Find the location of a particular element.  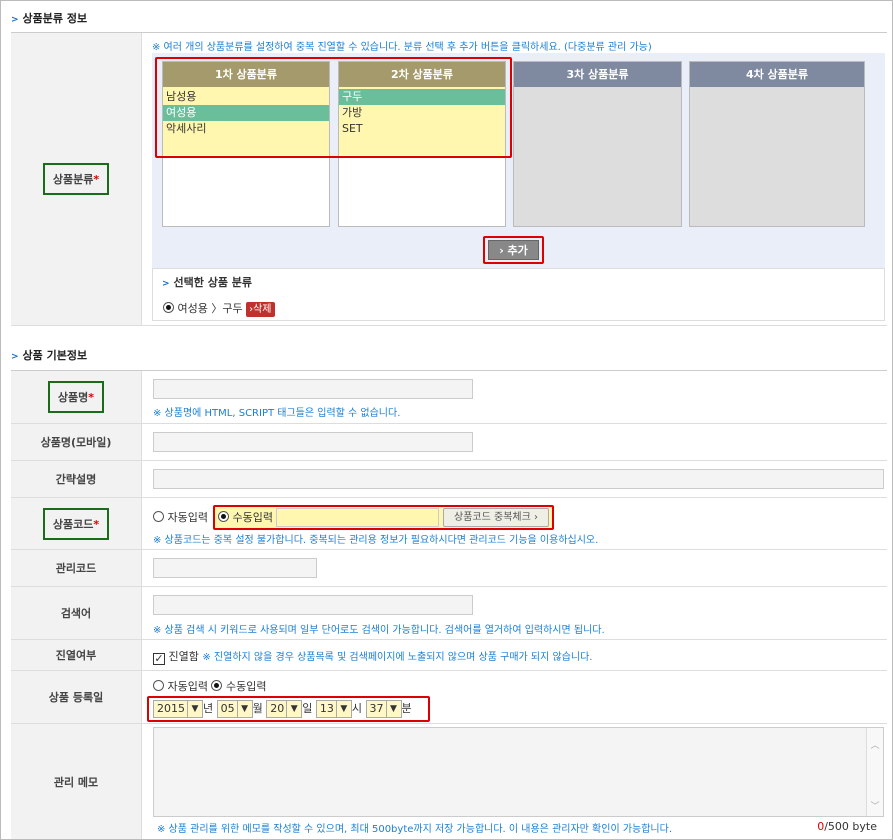

mobile-name-row: 상품명(모바일) is located at coordinates (449, 442).